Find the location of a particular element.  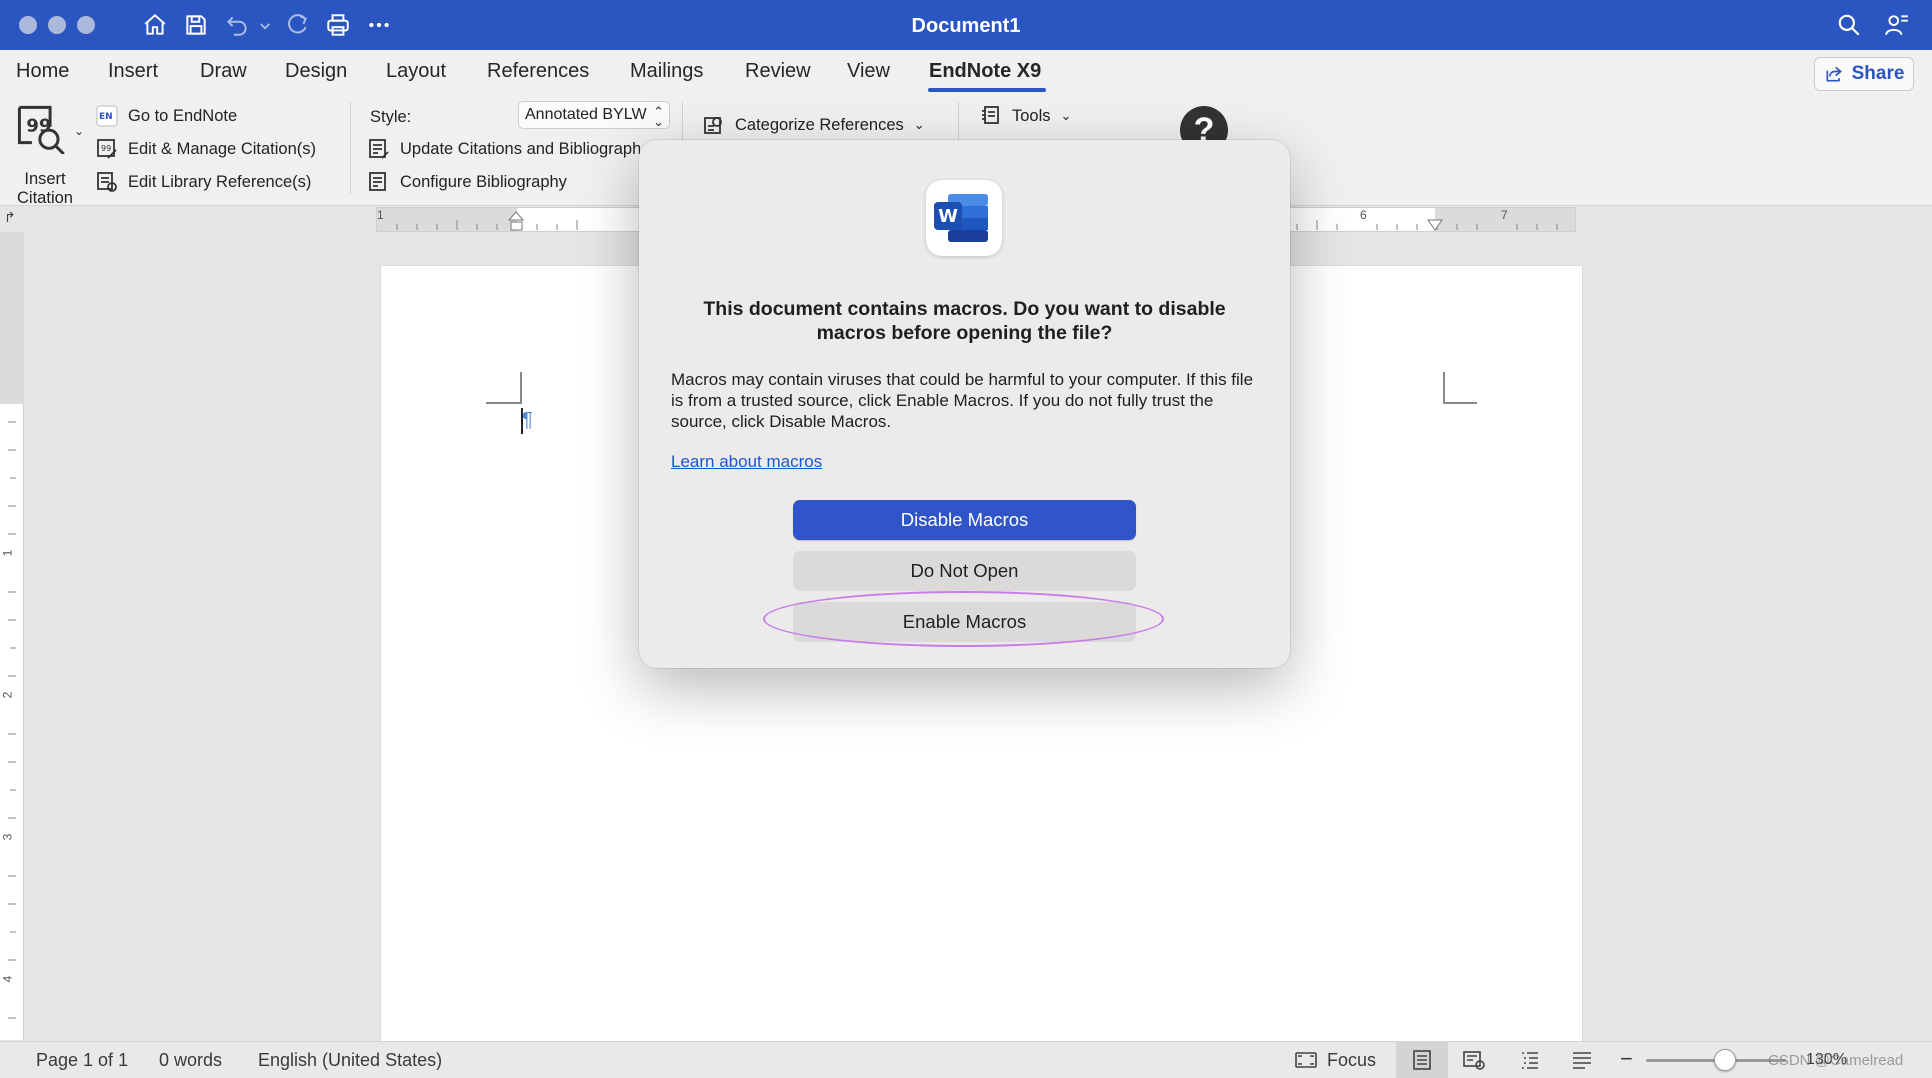

web-layout-view-icon is located at coordinates (1474, 1060).